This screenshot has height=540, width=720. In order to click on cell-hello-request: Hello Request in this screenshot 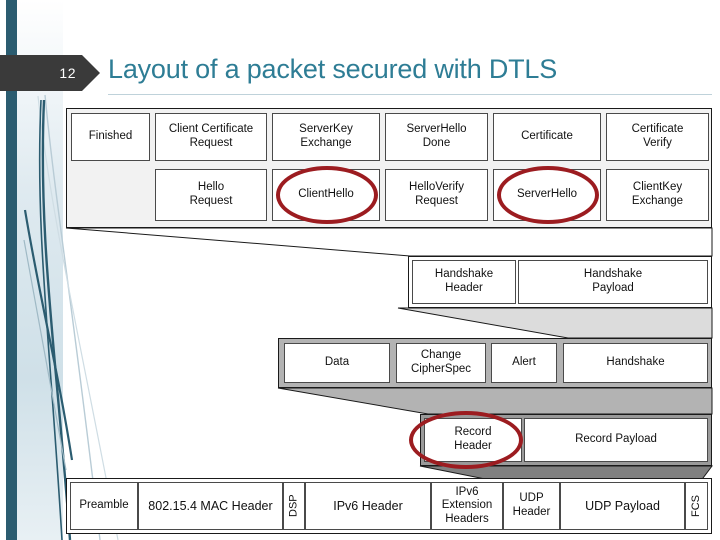, I will do `click(211, 195)`.